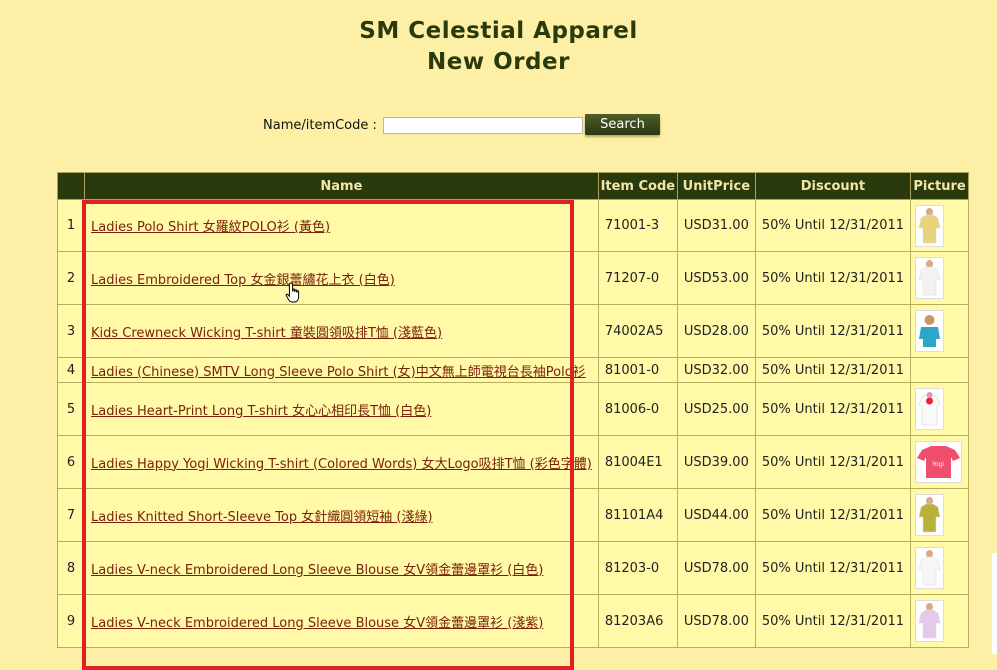  Describe the element at coordinates (637, 568) in the screenshot. I see `item-code: 81203-0` at that location.